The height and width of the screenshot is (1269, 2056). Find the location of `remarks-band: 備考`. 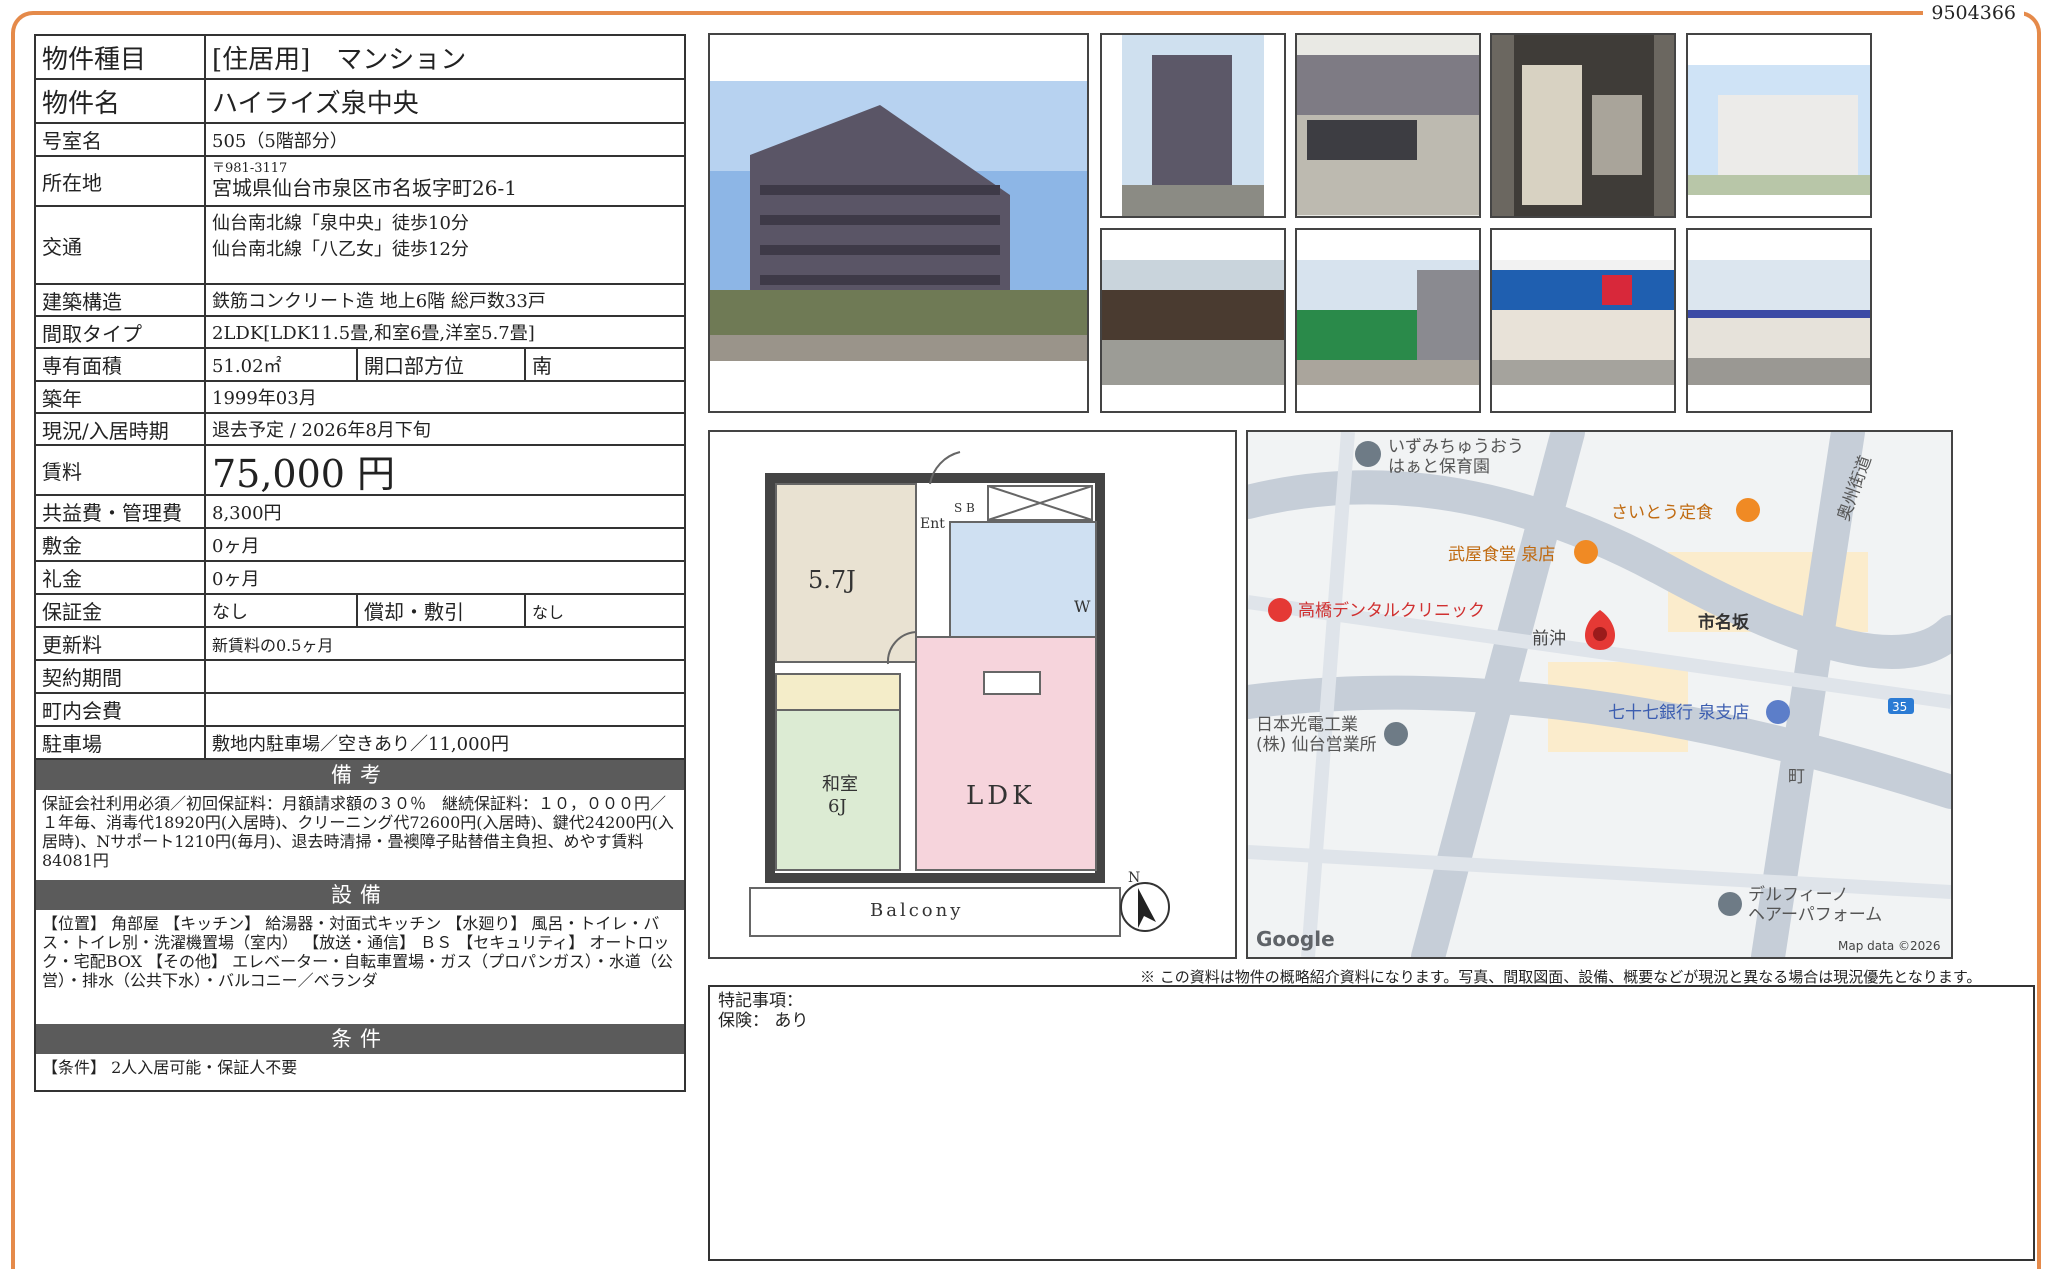

remarks-band: 備考 is located at coordinates (360, 775).